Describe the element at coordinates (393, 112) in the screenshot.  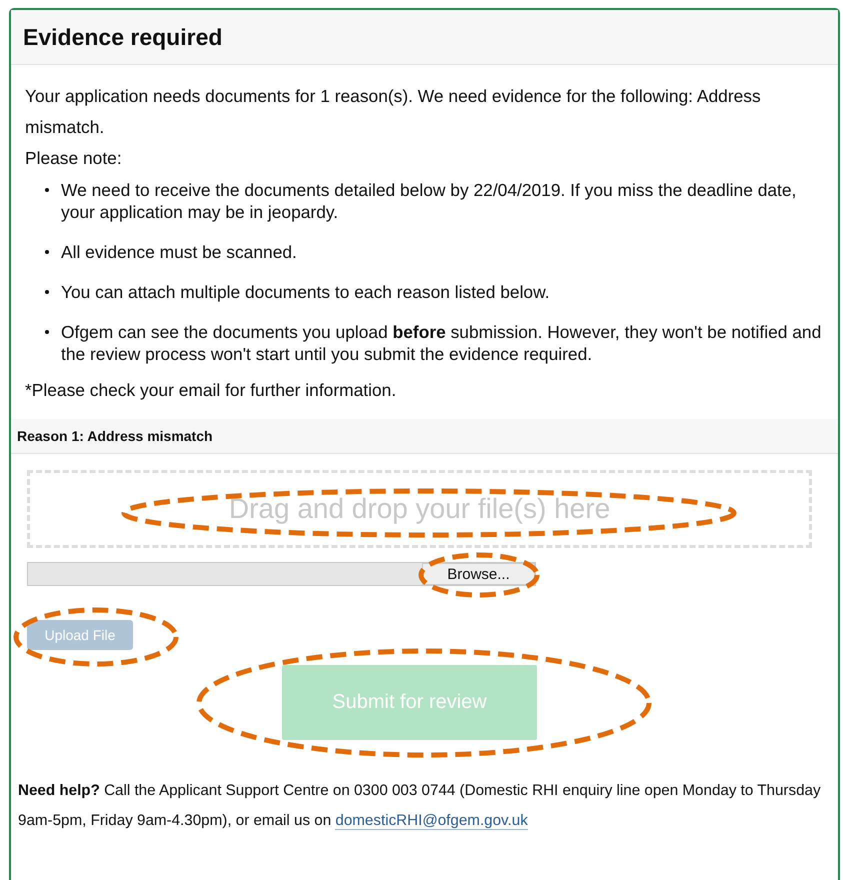
I see `intro-text: Your application needs documents for 1 reason(s). We need evidence for the following: Address mismatch.` at that location.